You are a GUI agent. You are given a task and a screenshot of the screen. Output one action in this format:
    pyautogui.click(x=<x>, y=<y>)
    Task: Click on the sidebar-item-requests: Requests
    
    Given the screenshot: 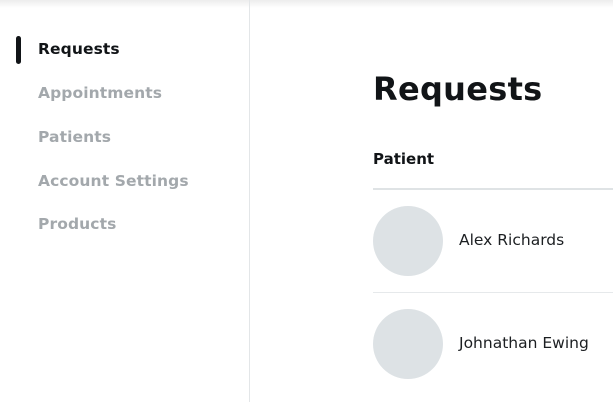 What is the action you would take?
    pyautogui.click(x=79, y=49)
    